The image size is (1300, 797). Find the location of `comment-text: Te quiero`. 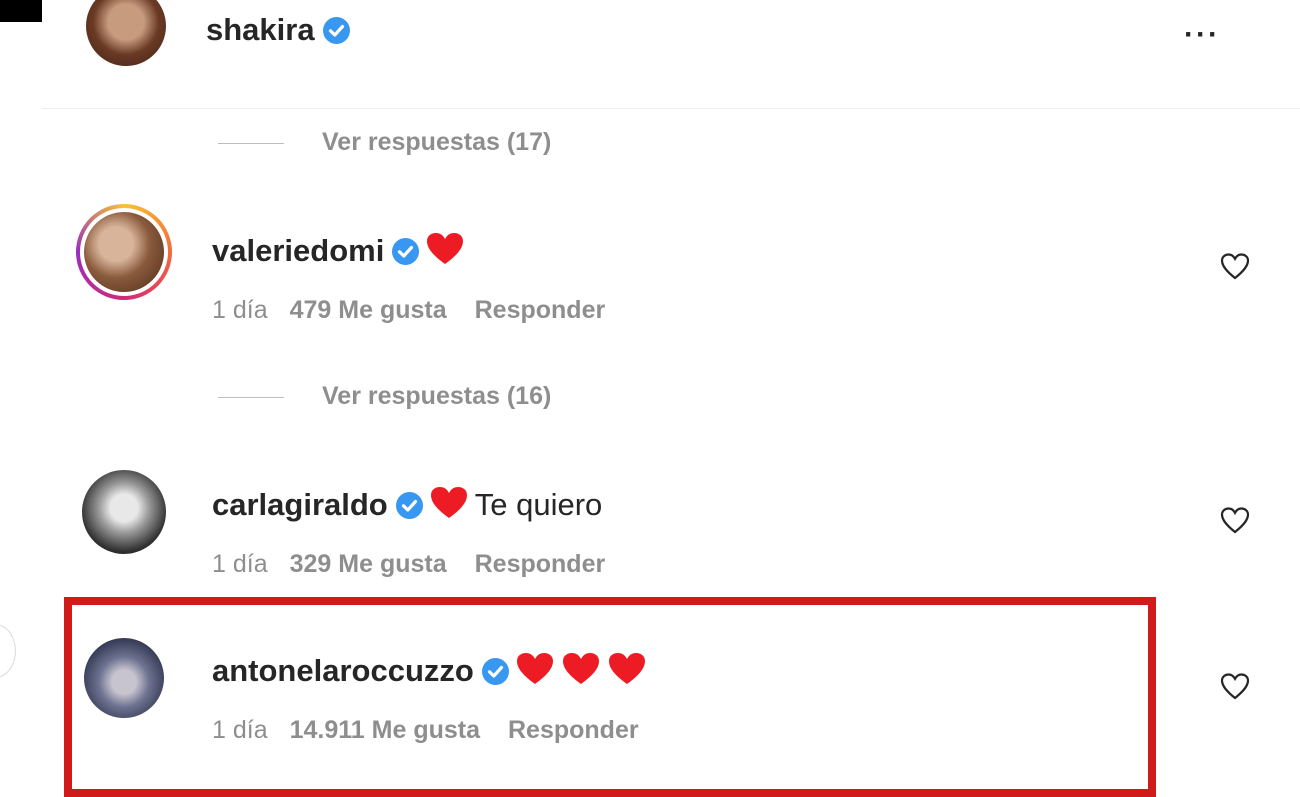

comment-text: Te quiero is located at coordinates (538, 504).